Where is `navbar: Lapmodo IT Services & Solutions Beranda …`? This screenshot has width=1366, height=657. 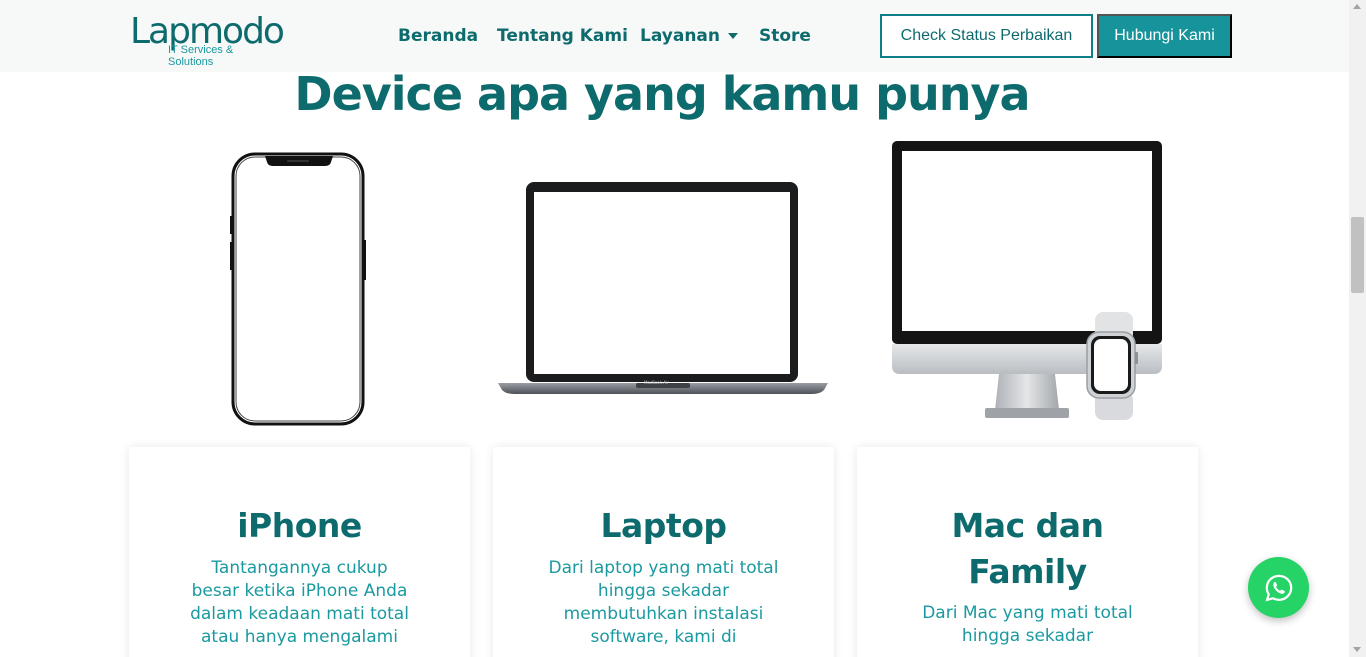 navbar: Lapmodo IT Services & Solutions Beranda … is located at coordinates (674, 36).